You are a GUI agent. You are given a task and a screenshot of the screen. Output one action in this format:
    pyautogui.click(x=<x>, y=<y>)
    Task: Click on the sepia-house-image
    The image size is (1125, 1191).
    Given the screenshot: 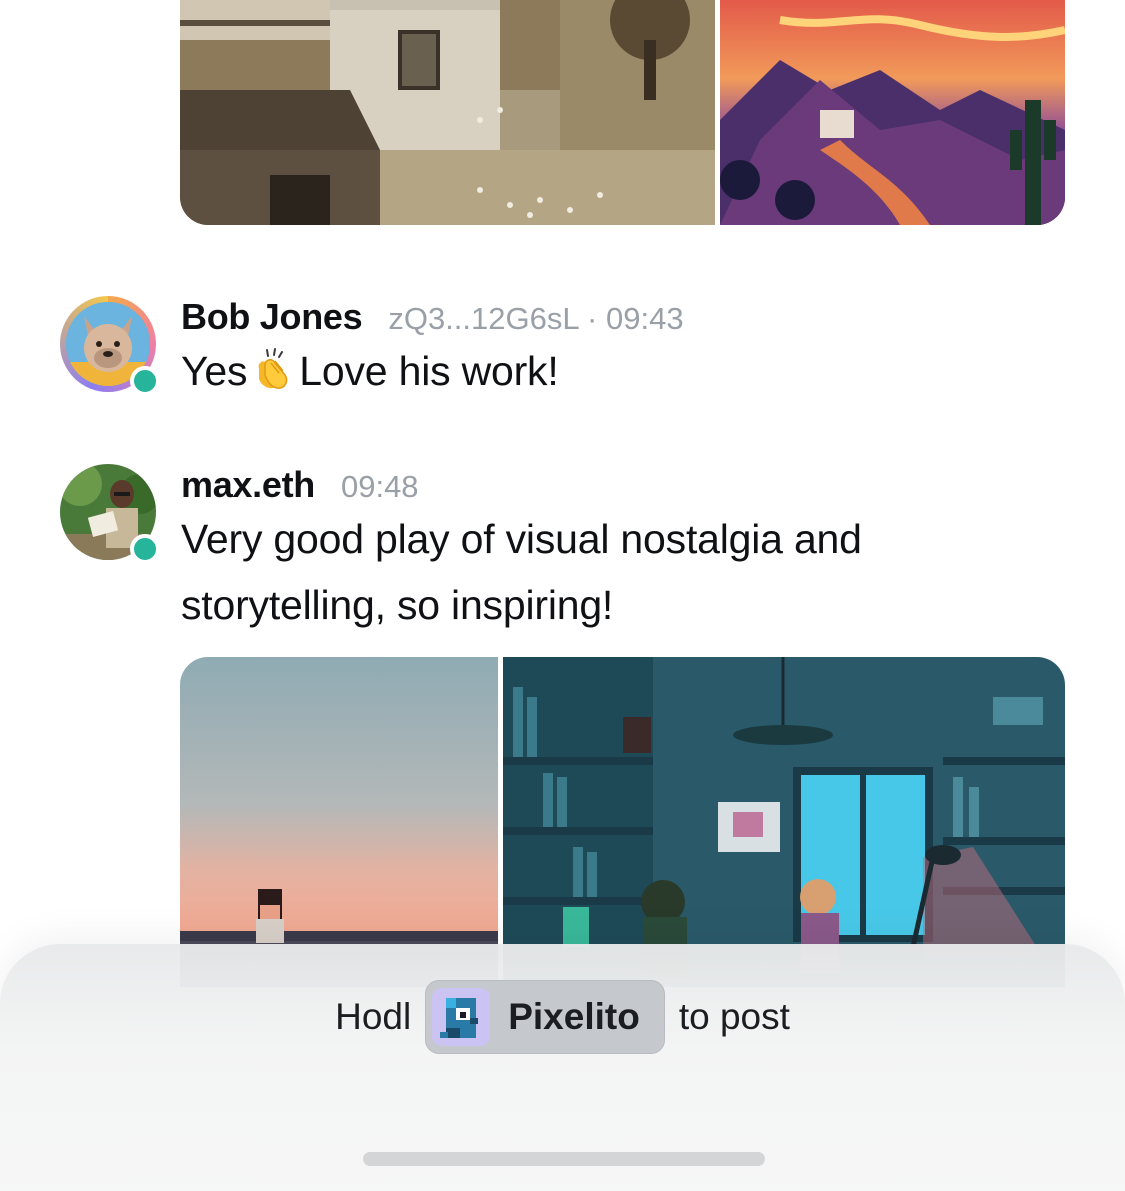 What is the action you would take?
    pyautogui.click(x=447, y=112)
    